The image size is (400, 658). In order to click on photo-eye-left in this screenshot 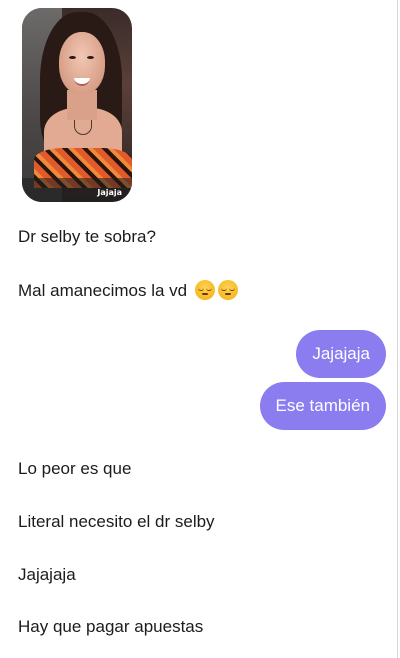, I will do `click(72, 57)`.